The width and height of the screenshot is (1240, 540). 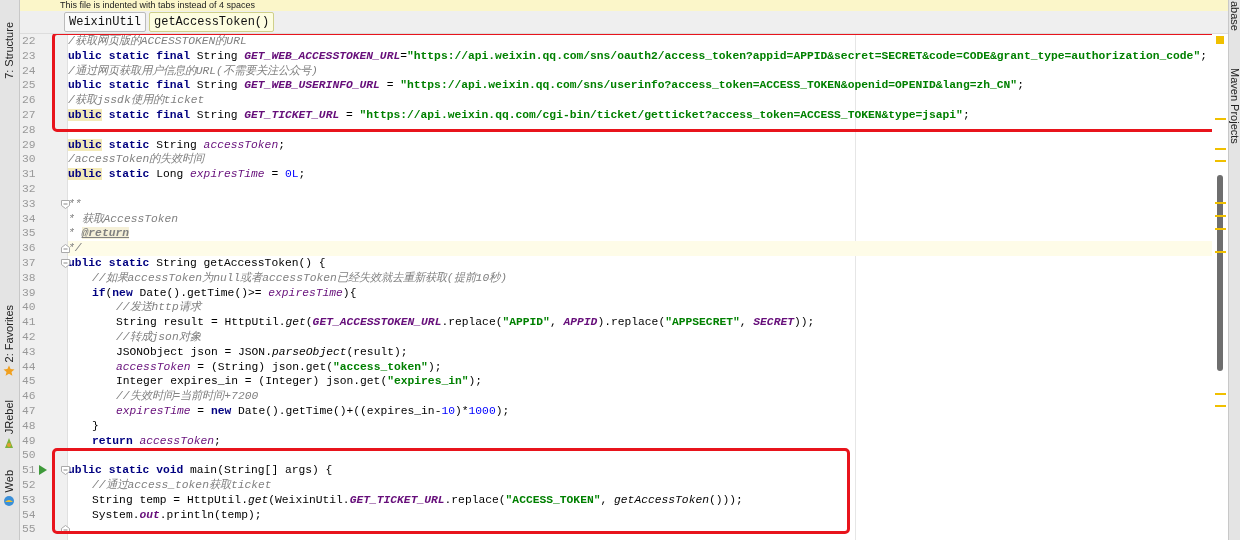 I want to click on code-line: /获取jssdk使用的ticket, so click(x=137, y=100).